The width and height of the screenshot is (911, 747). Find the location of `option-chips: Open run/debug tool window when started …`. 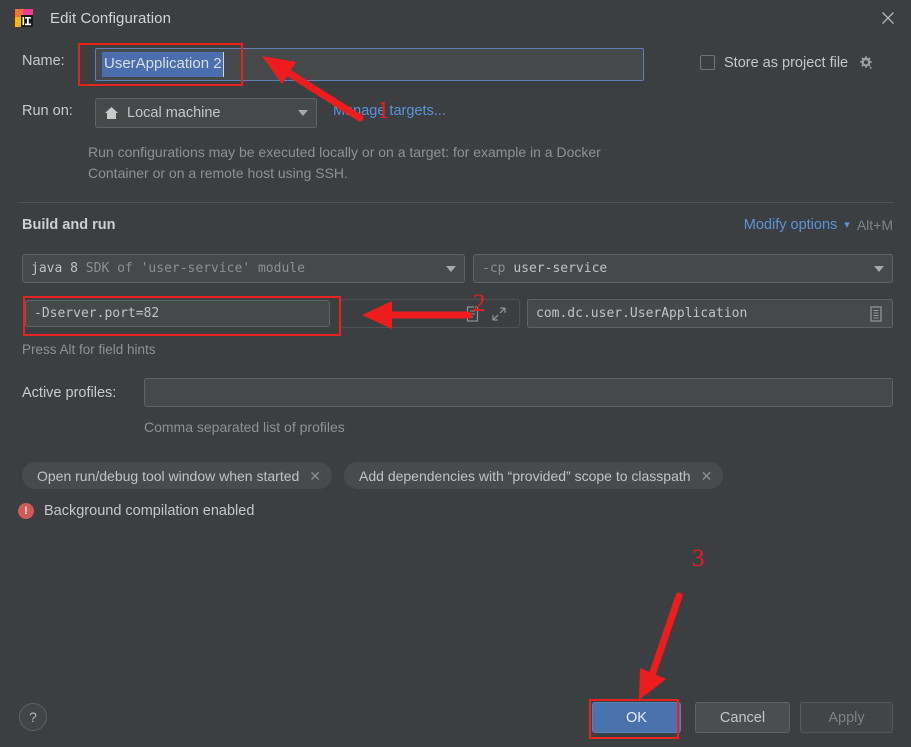

option-chips: Open run/debug tool window when started … is located at coordinates (373, 475).